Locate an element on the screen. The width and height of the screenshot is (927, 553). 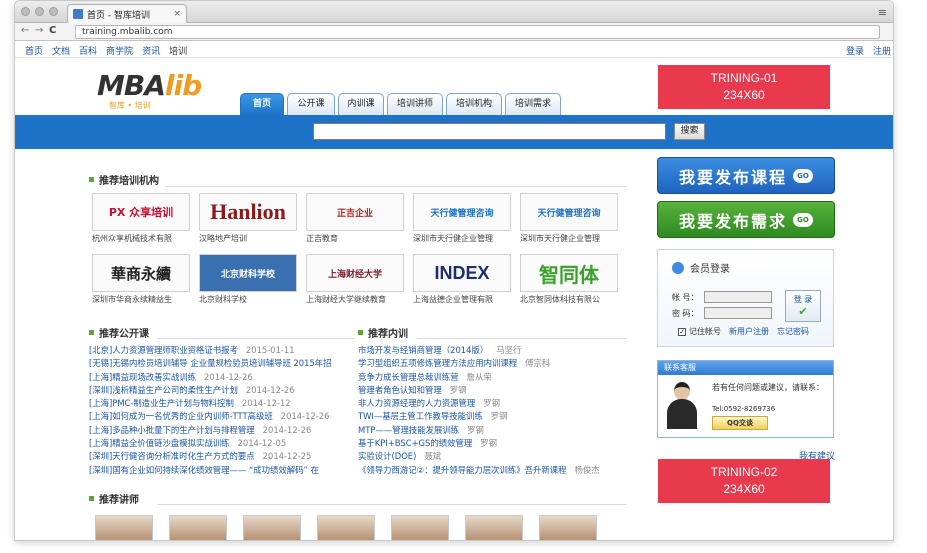
org-caption: 北京财科学校 is located at coordinates (248, 299).